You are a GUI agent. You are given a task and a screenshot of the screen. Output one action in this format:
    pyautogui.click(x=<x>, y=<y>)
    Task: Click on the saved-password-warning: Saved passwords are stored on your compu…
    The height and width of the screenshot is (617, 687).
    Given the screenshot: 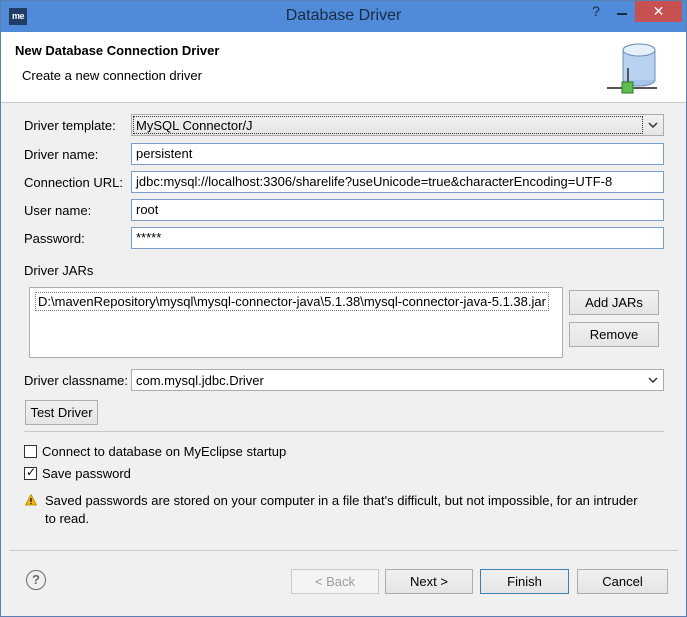 What is the action you would take?
    pyautogui.click(x=341, y=509)
    